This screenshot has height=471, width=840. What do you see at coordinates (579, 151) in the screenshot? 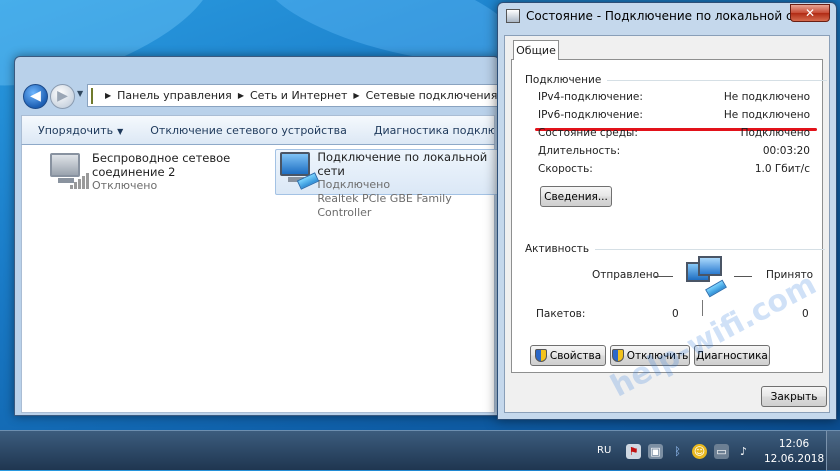
I see `duration-label: Длительность:` at bounding box center [579, 151].